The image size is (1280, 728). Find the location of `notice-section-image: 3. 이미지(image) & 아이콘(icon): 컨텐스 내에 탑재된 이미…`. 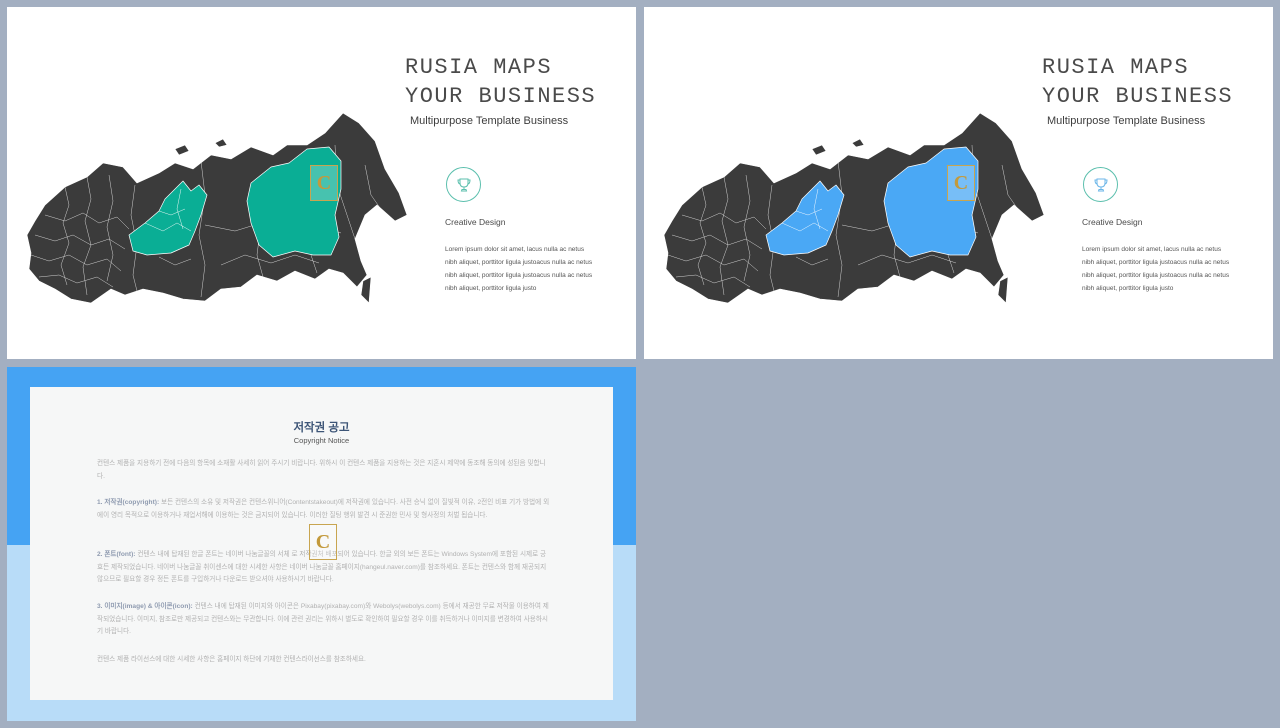

notice-section-image: 3. 이미지(image) & 아이콘(icon): 컨텐스 내에 탑재된 이미… is located at coordinates (324, 620).